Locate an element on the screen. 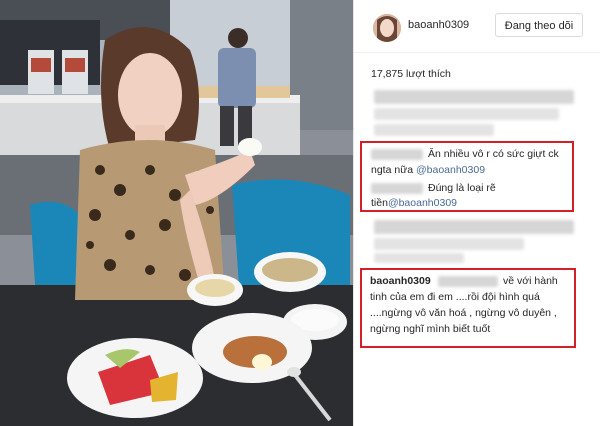 The height and width of the screenshot is (426, 600). comment-text: ngta nữa @baoanh0309 is located at coordinates (428, 170).